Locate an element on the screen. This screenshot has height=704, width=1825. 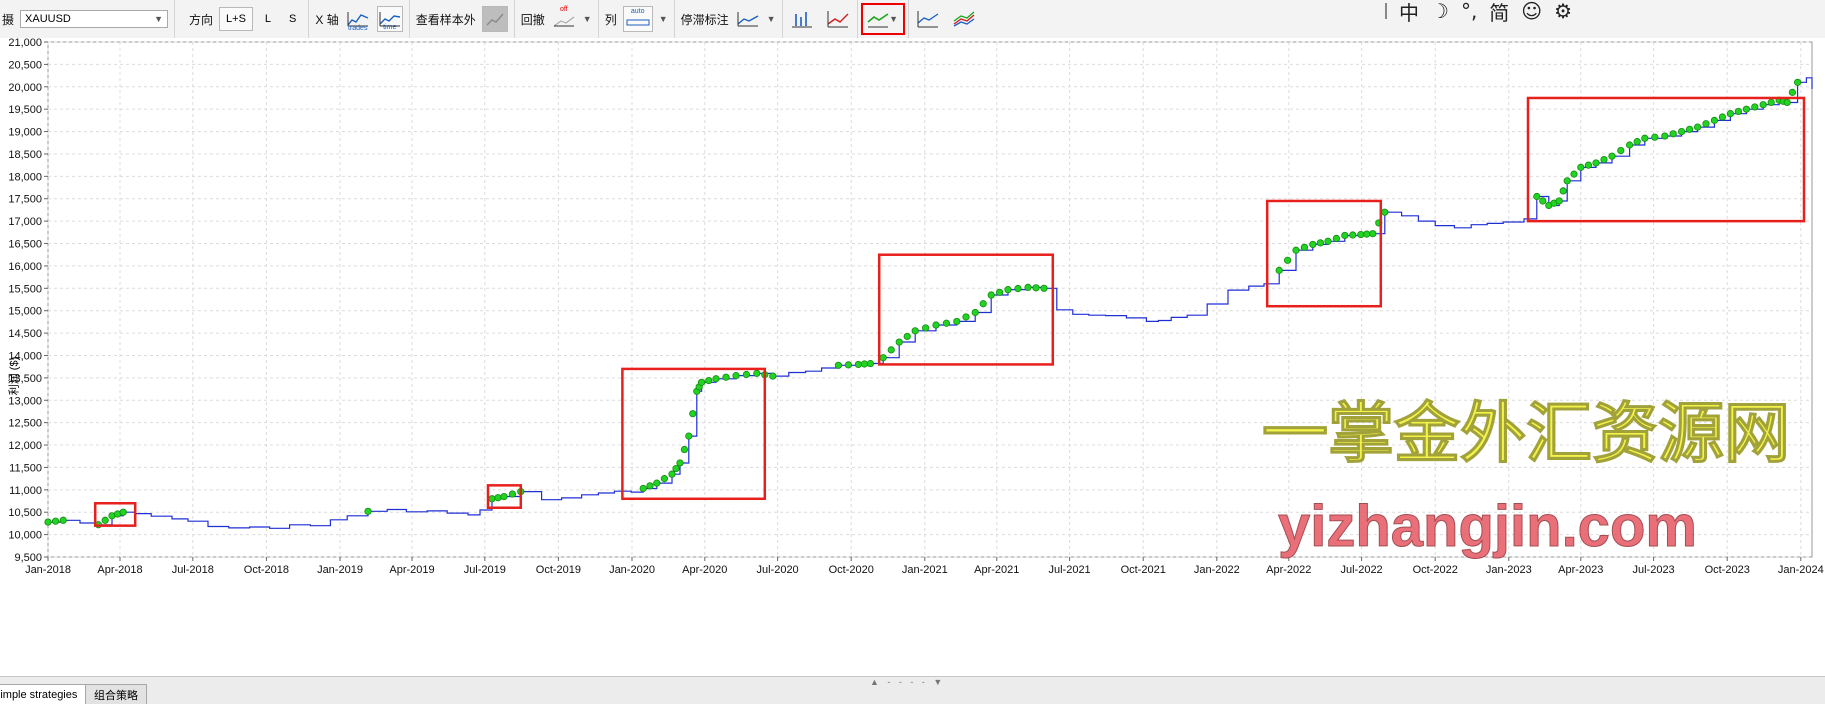
oos-toggle is located at coordinates (494, 19).